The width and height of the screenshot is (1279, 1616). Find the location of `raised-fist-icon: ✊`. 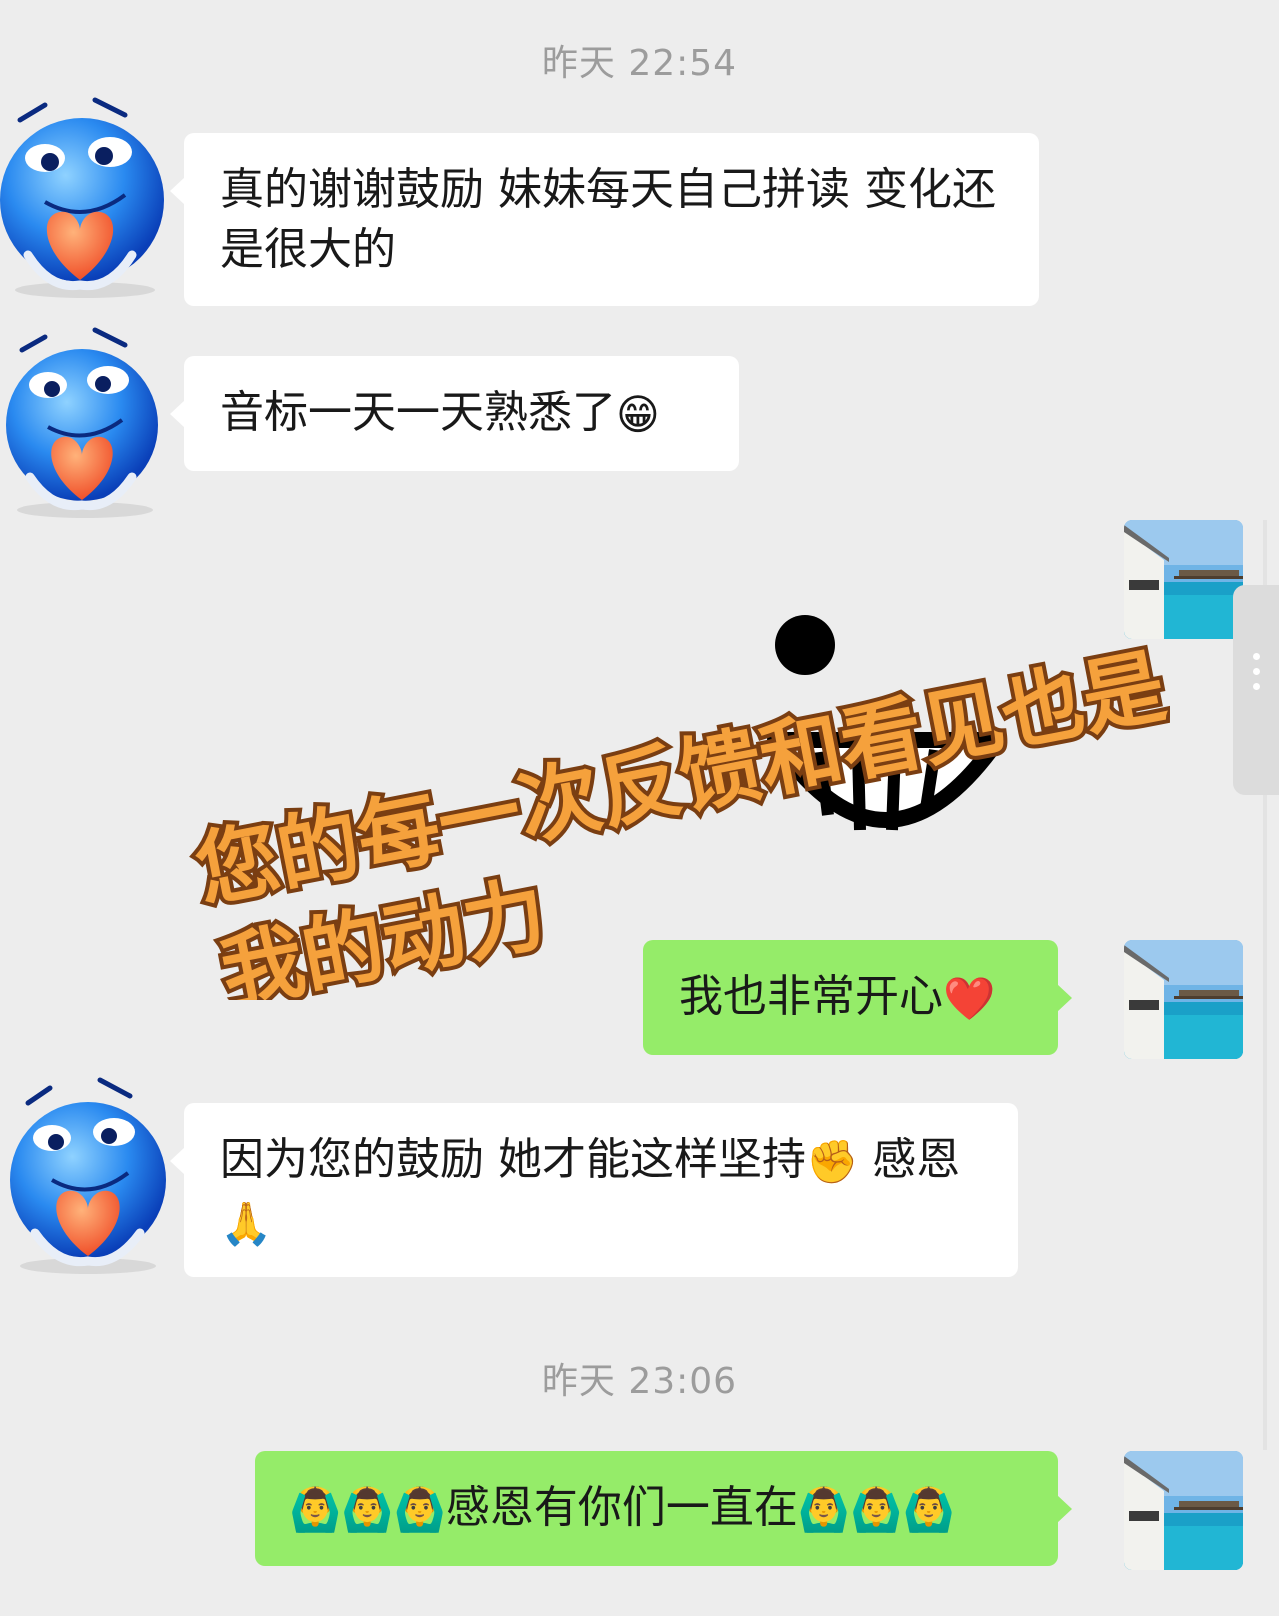

raised-fist-icon: ✊ is located at coordinates (832, 1161).